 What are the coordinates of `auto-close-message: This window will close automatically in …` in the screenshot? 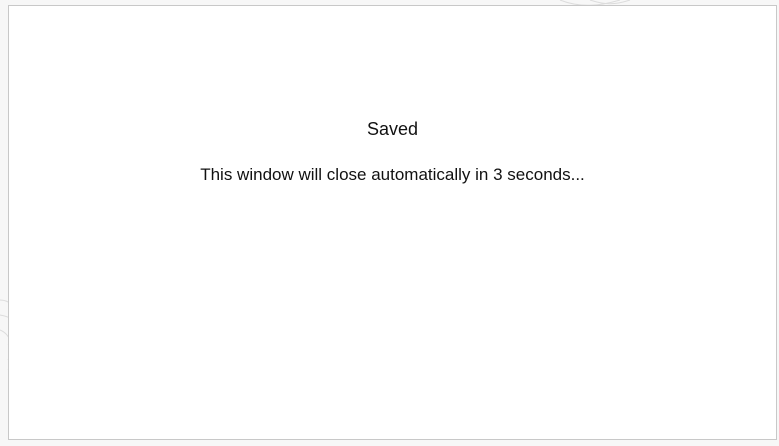 It's located at (392, 174).